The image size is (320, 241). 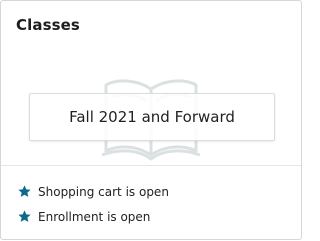 I want to click on status-enrollment: Enrollment is open, so click(x=83, y=216).